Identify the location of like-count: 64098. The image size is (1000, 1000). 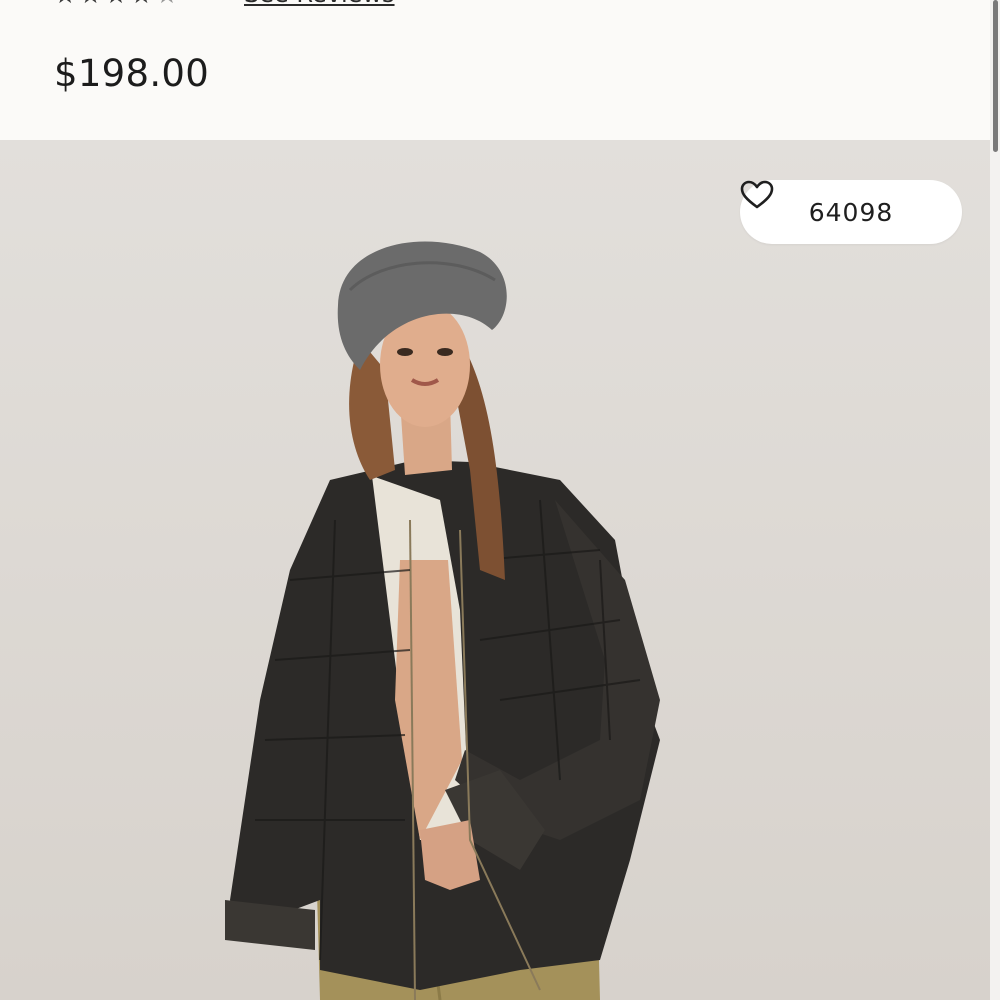
(851, 212).